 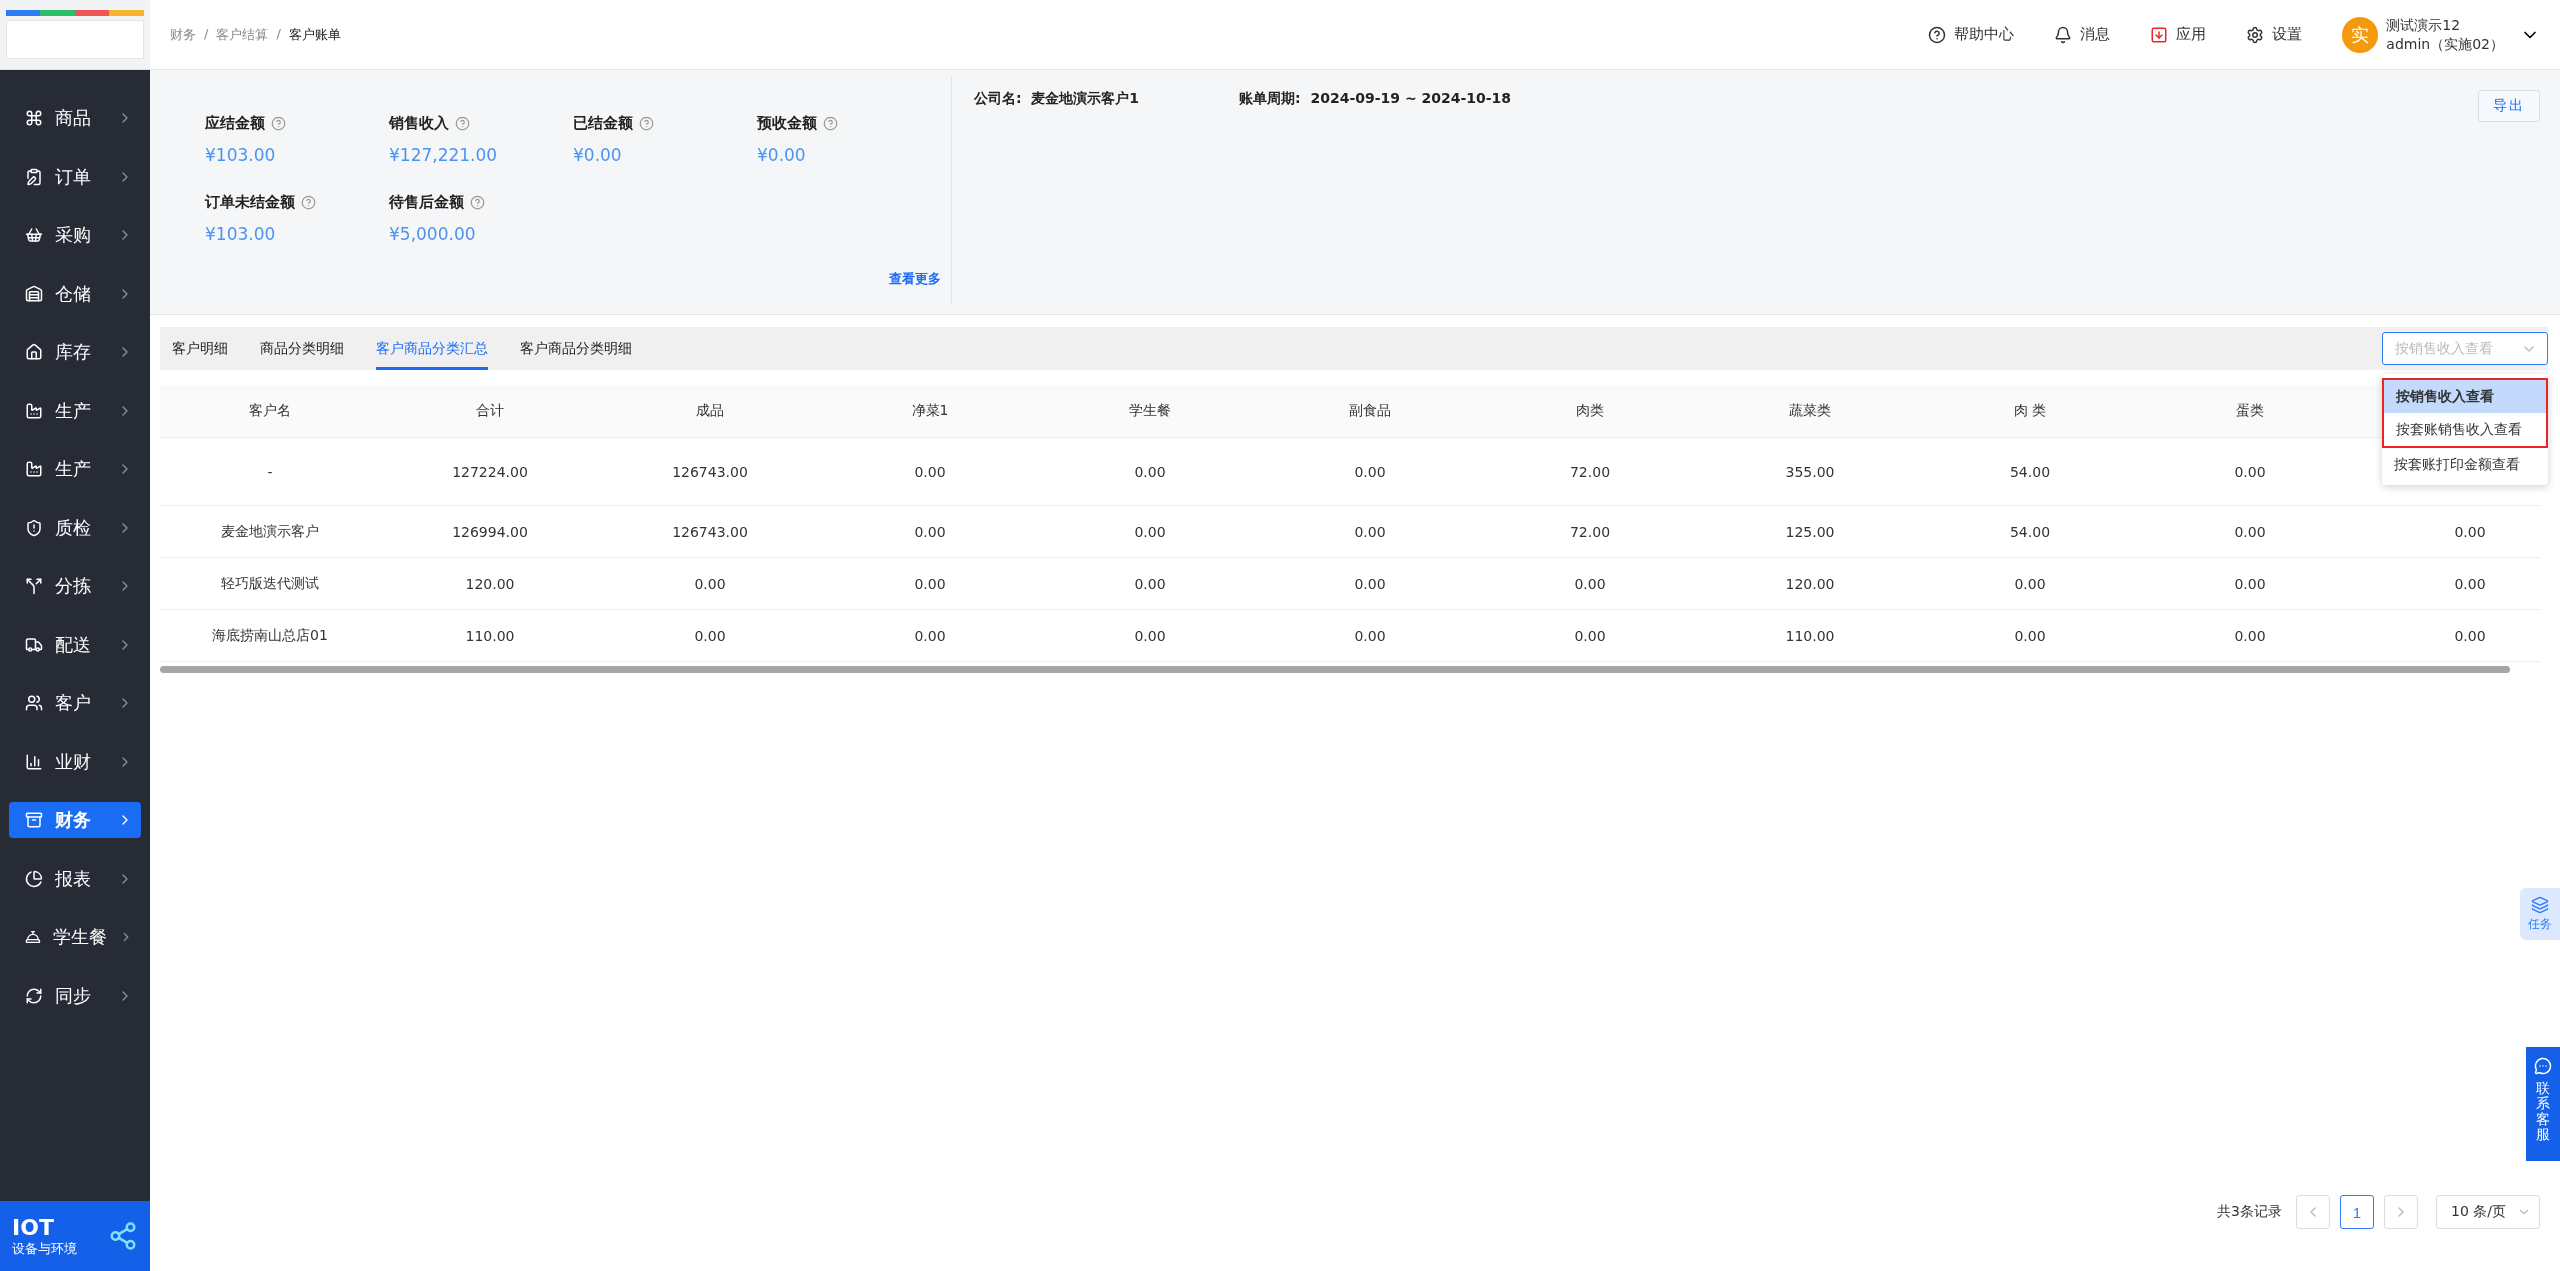 What do you see at coordinates (490, 636) in the screenshot?
I see `table-cell: 110.00` at bounding box center [490, 636].